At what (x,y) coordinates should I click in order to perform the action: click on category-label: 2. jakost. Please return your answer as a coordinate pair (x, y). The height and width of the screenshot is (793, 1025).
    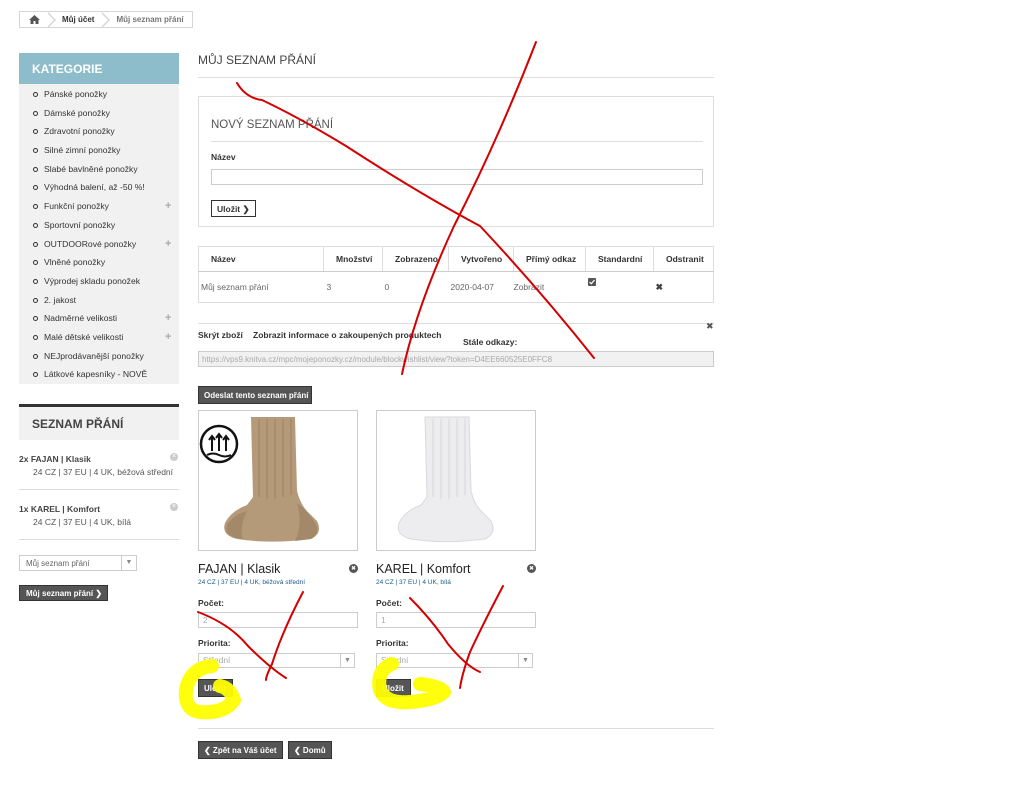
    Looking at the image, I should click on (60, 300).